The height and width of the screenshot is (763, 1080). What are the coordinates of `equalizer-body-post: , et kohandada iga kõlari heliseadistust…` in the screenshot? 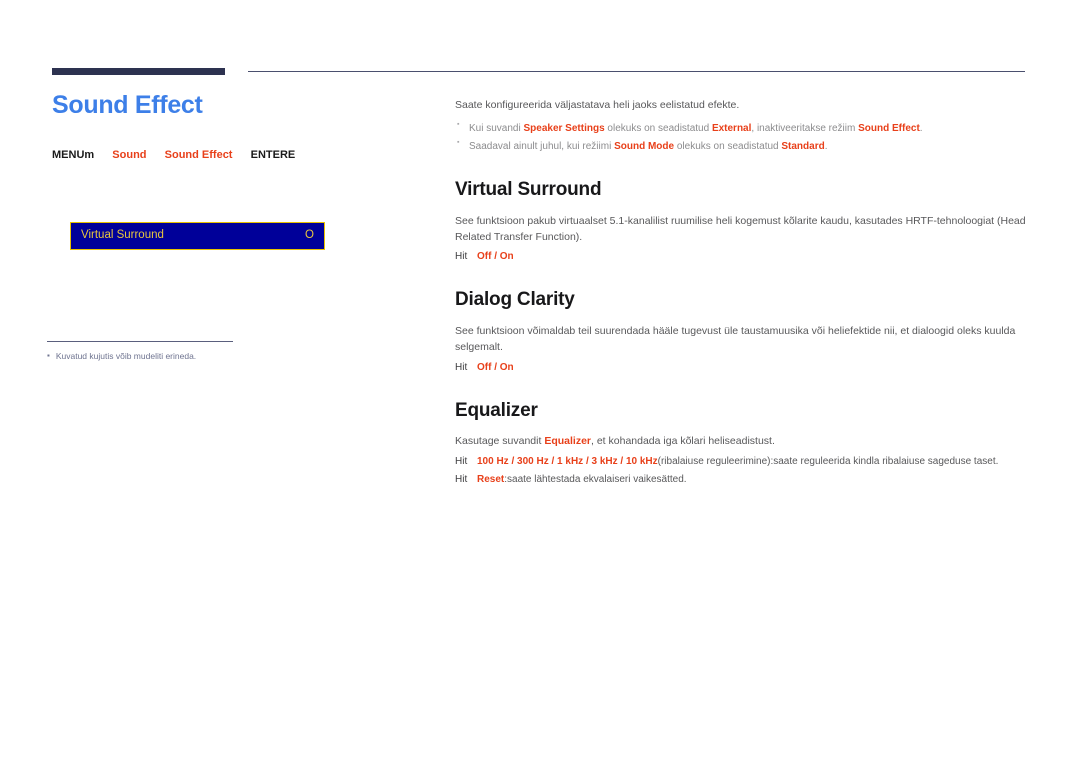 It's located at (683, 441).